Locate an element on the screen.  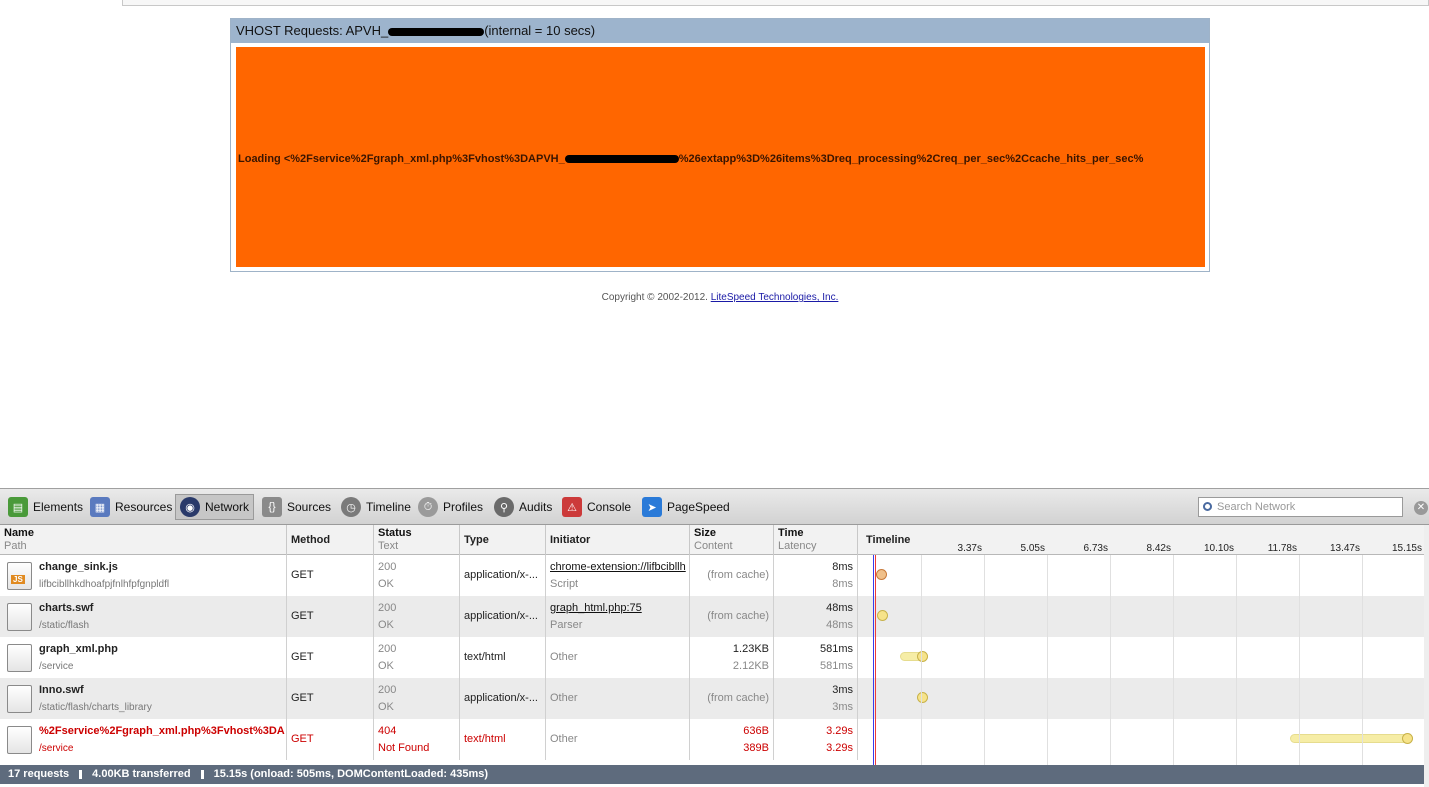
header-status-text: Text is located at coordinates (388, 546).